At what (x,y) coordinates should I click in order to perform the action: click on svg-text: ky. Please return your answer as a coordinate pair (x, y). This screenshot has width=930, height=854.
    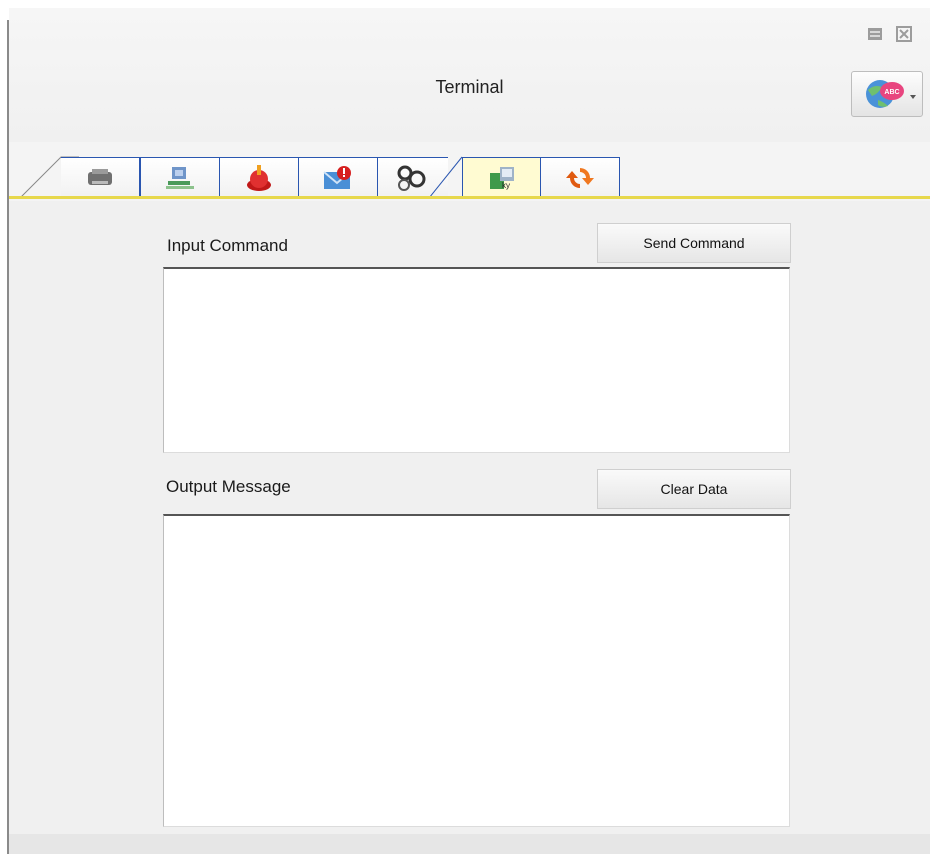
    Looking at the image, I should click on (506, 185).